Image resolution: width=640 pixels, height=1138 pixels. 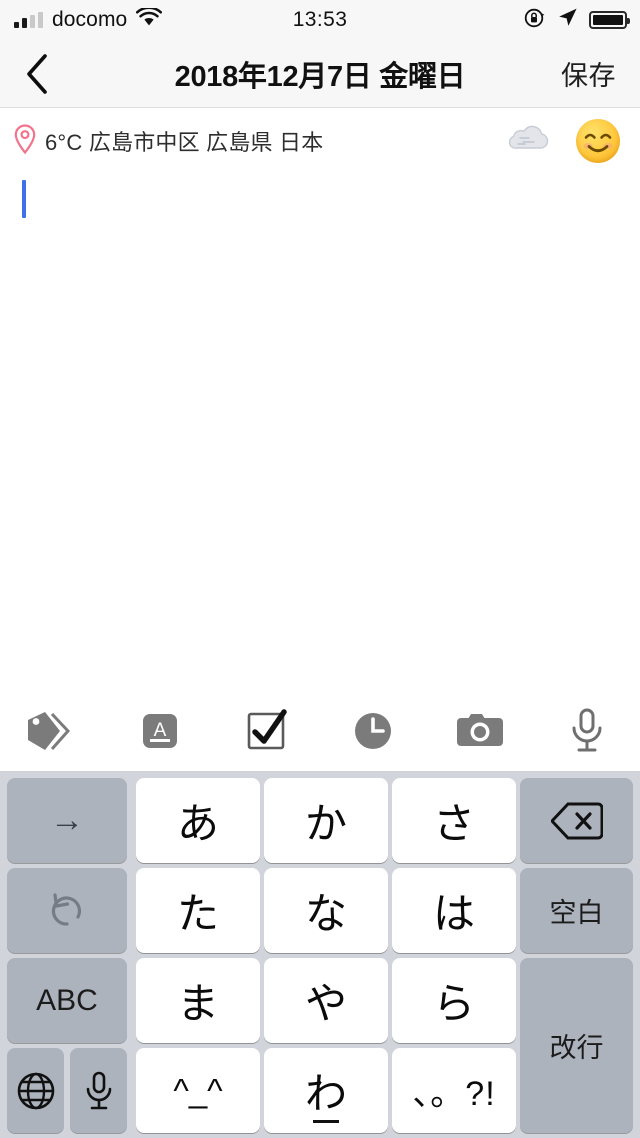 I want to click on key-ya: や, so click(x=326, y=1000).